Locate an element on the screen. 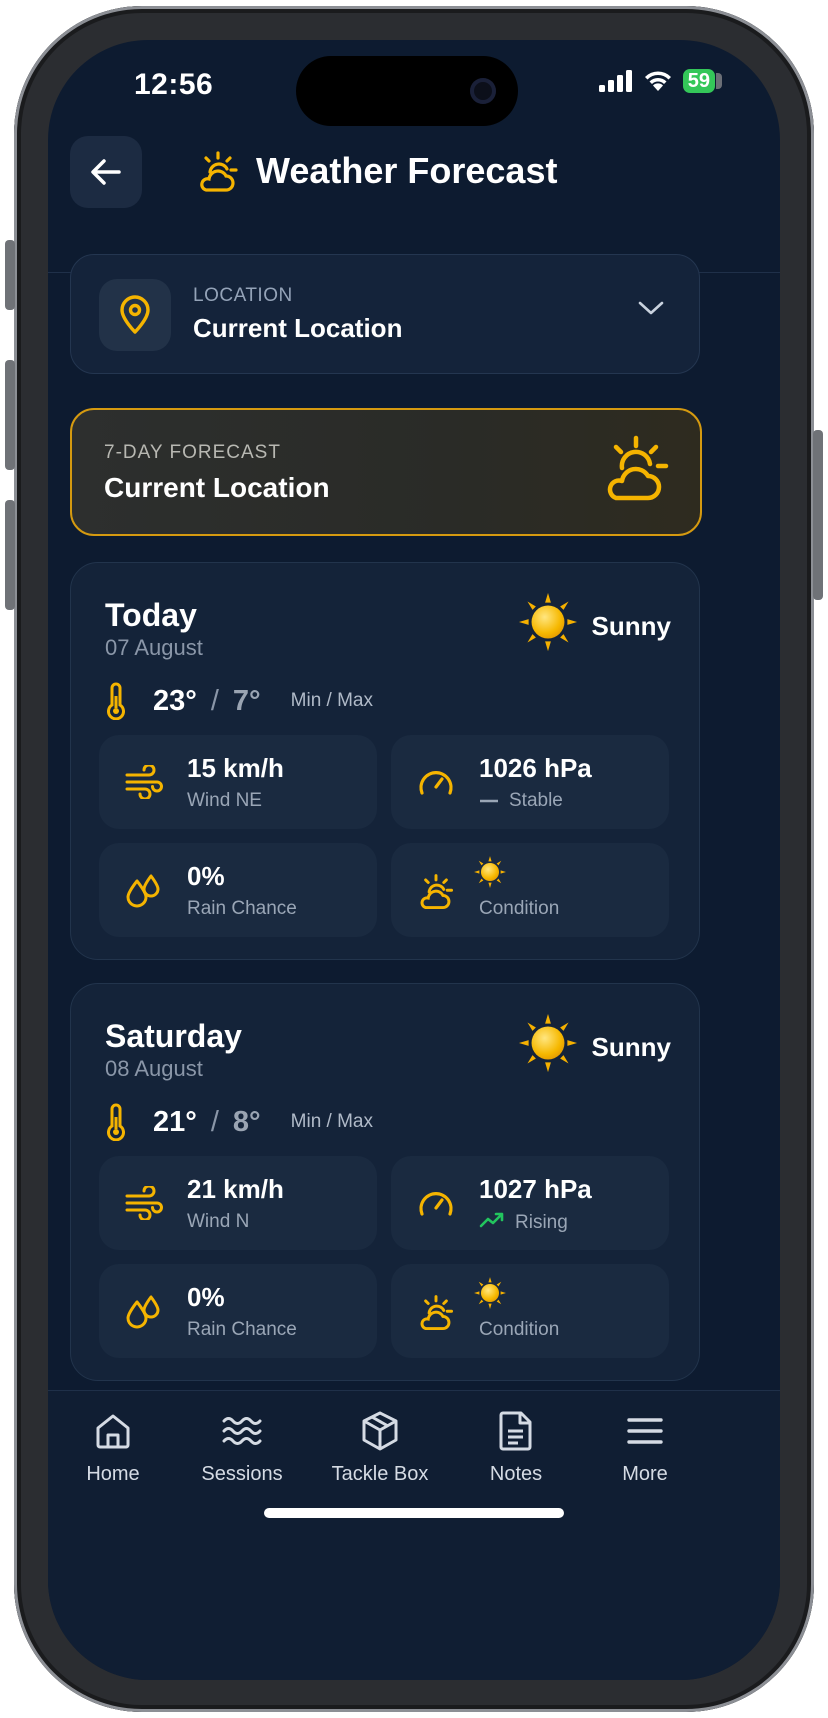 The height and width of the screenshot is (1718, 828). temperature-row: 23° / 7° Min / Max is located at coordinates (239, 701).